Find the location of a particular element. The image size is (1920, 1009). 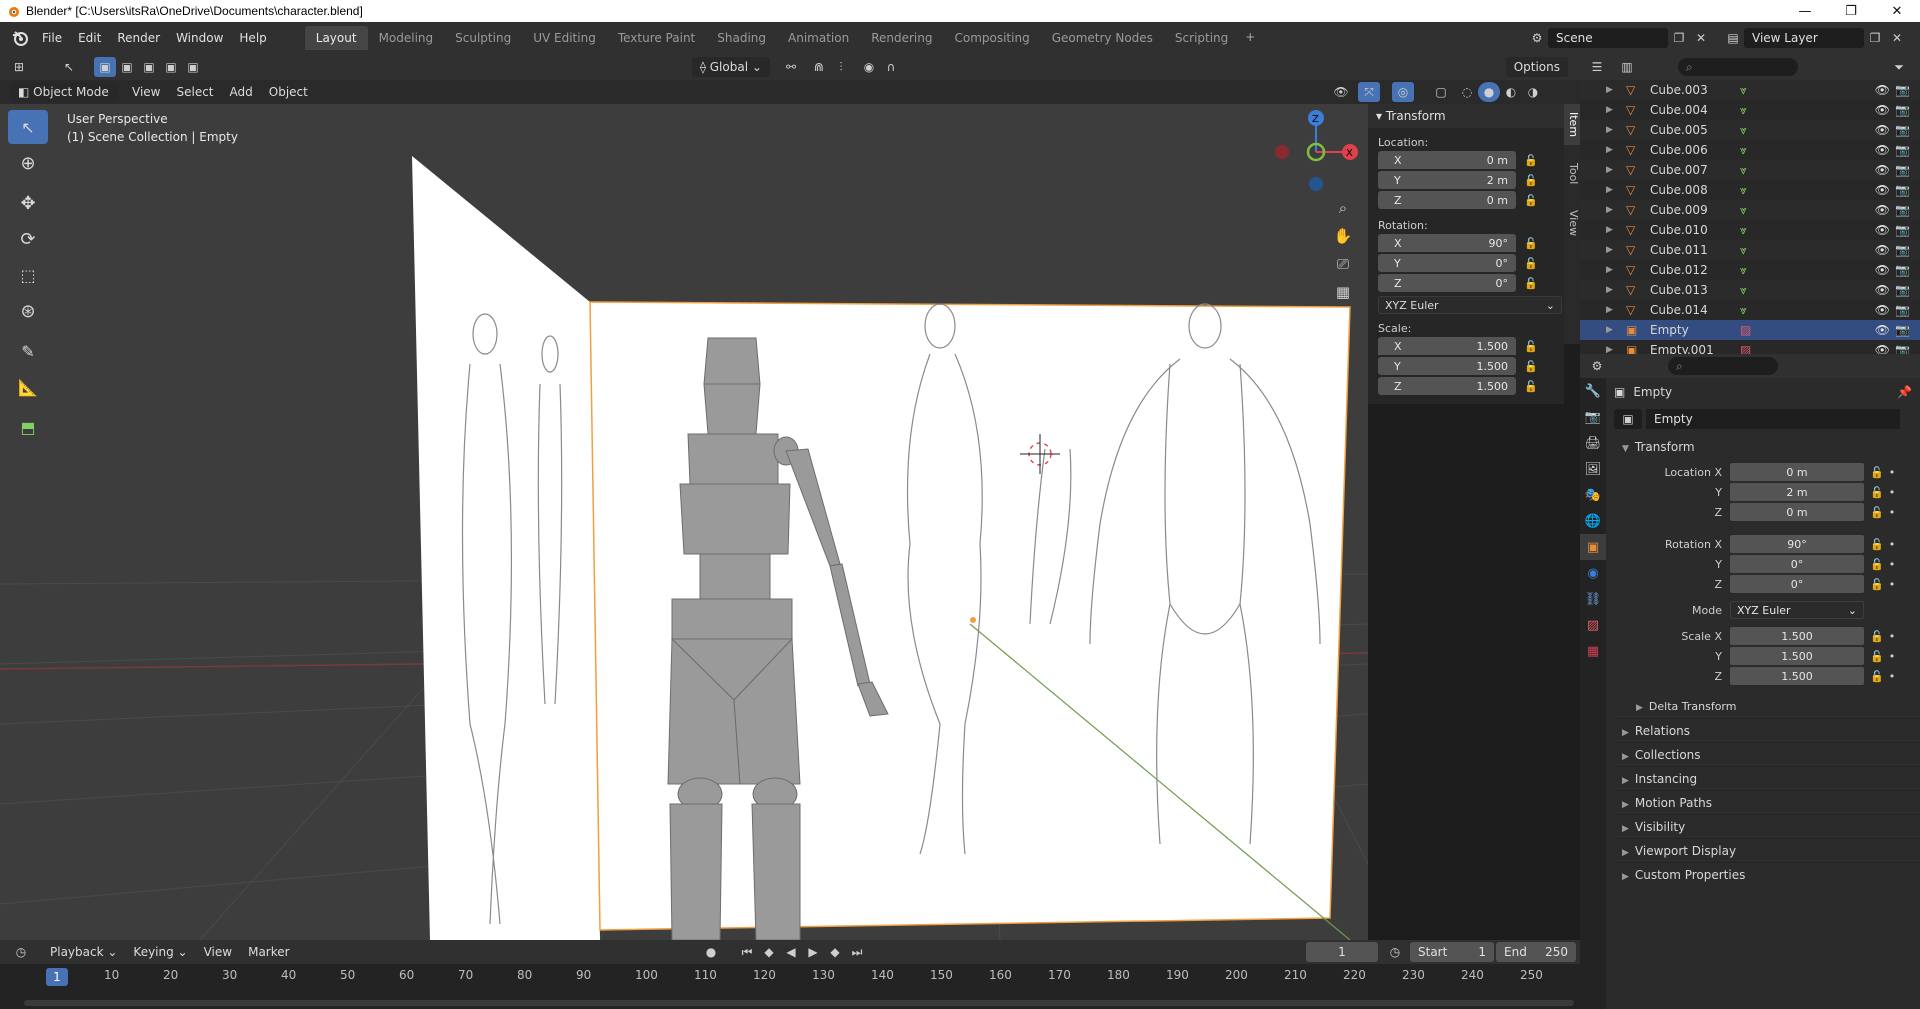

outliner-row: ▶ ▽ Cube.012 ⩔ 👁 📷 is located at coordinates (1750, 270).